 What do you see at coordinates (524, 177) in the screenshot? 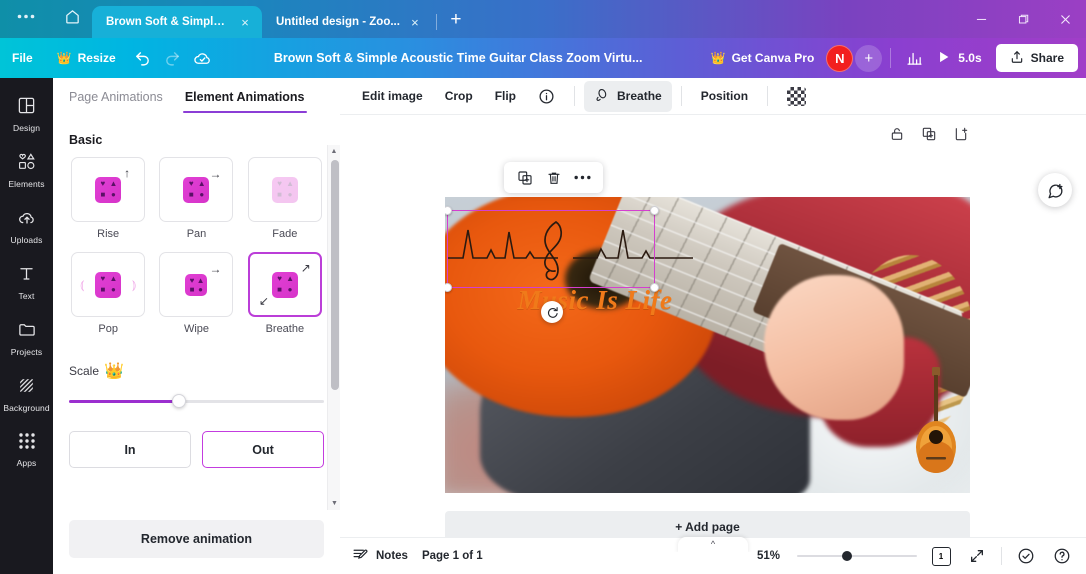
I see `duplicate-icon` at bounding box center [524, 177].